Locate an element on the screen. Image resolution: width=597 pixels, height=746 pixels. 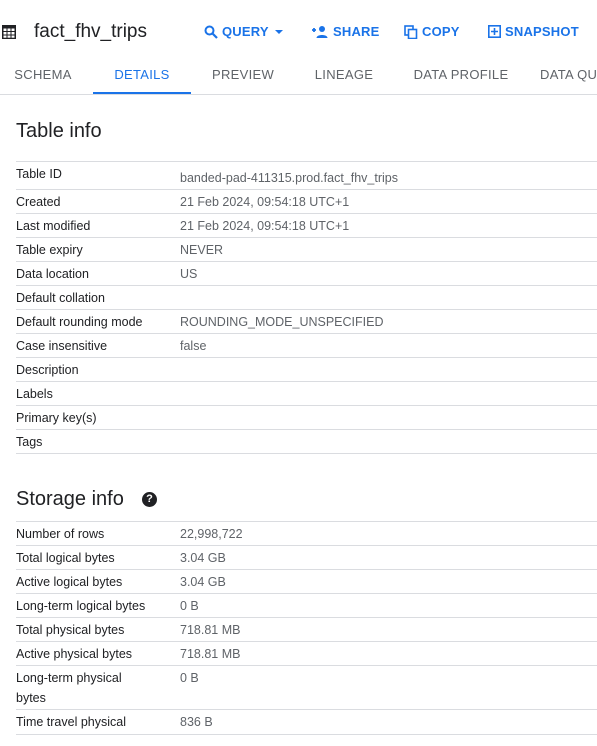
storage-label: Long-term physical is located at coordinates (69, 678).